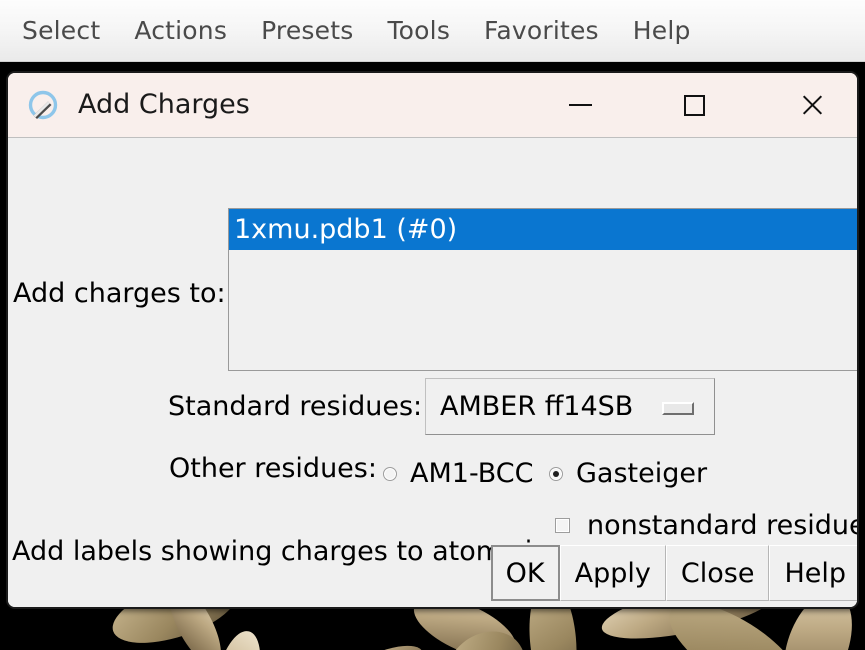 This screenshot has height=650, width=865. What do you see at coordinates (642, 473) in the screenshot?
I see `radio-gasteiger-label: Gasteiger` at bounding box center [642, 473].